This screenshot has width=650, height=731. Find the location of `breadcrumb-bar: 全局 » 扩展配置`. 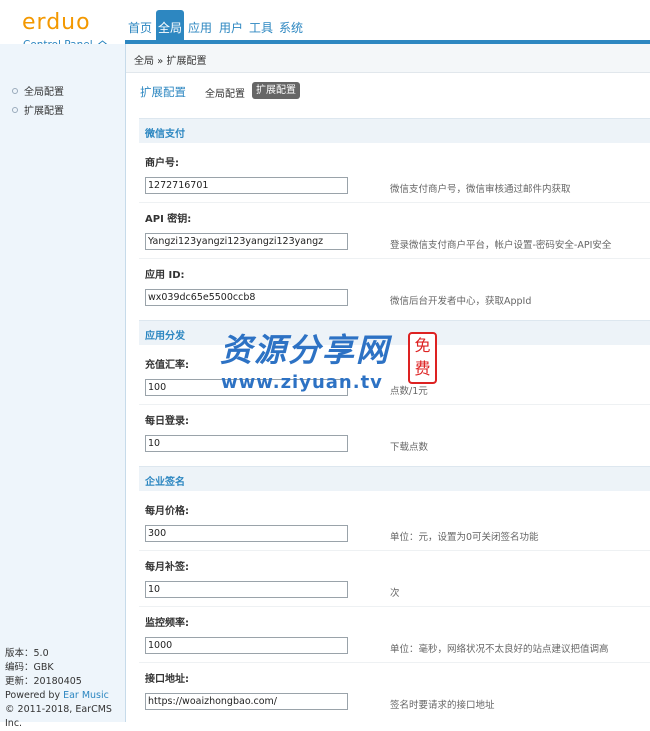

breadcrumb-bar: 全局 » 扩展配置 is located at coordinates (388, 58).